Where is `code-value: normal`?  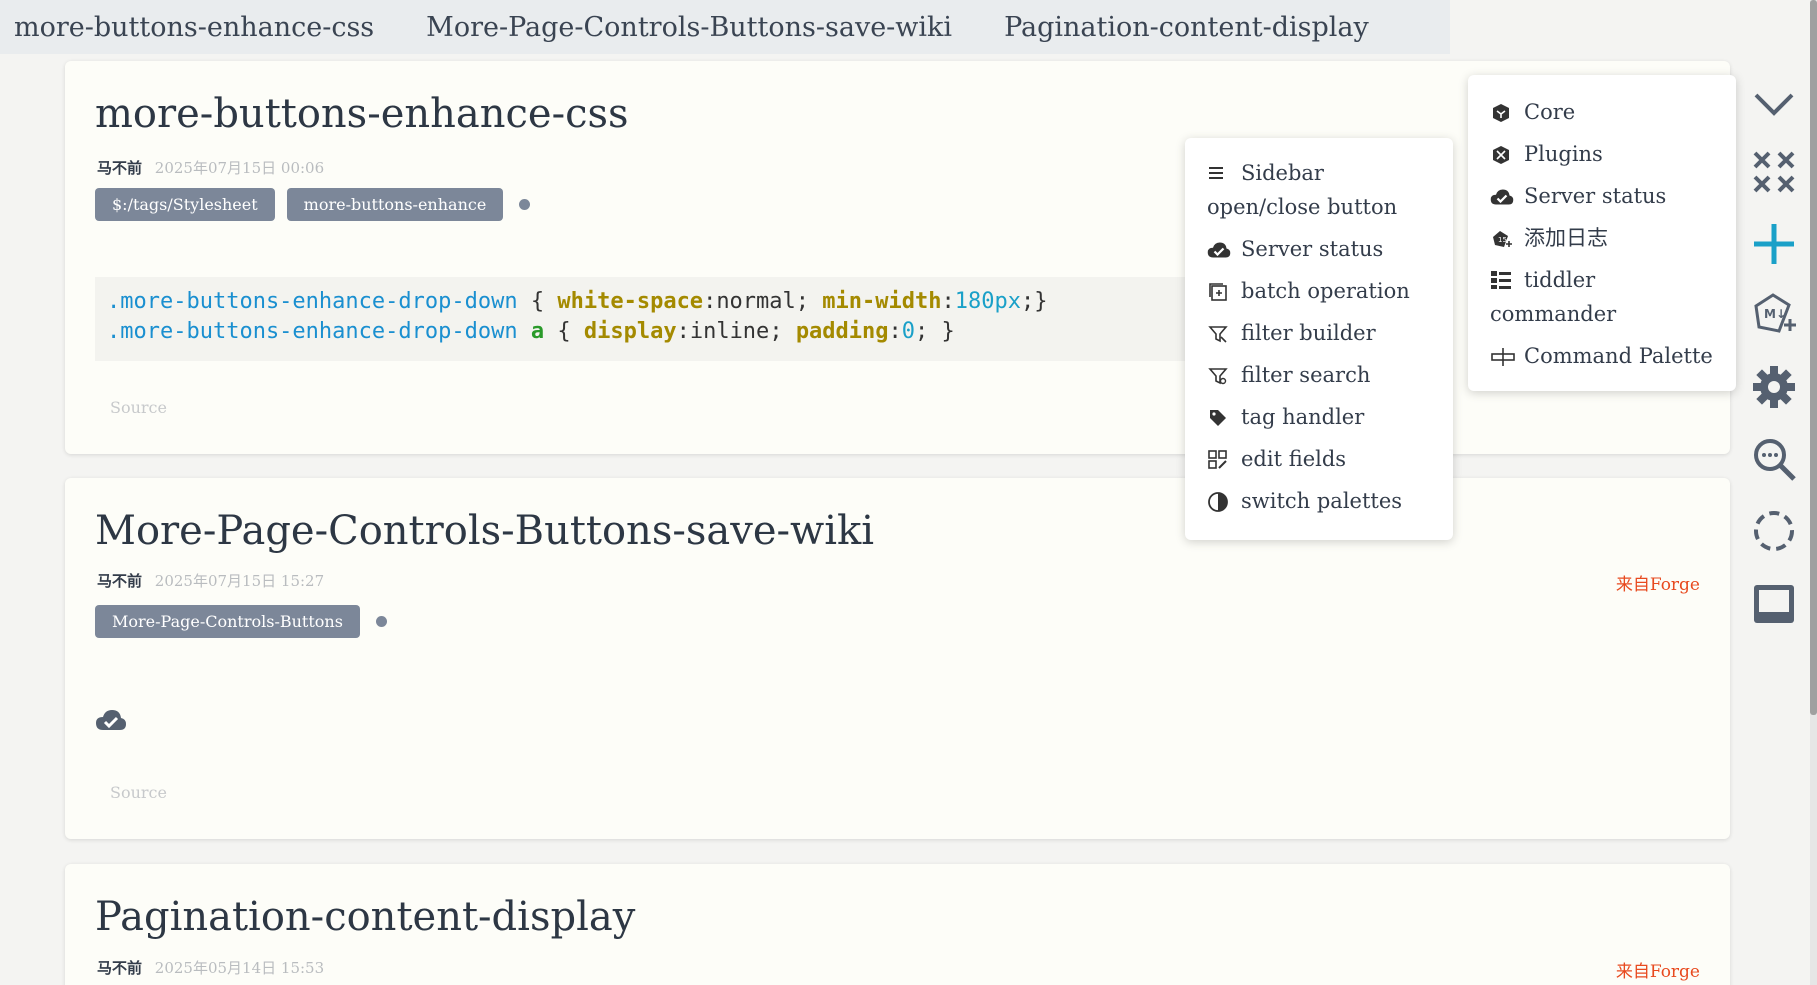 code-value: normal is located at coordinates (756, 301).